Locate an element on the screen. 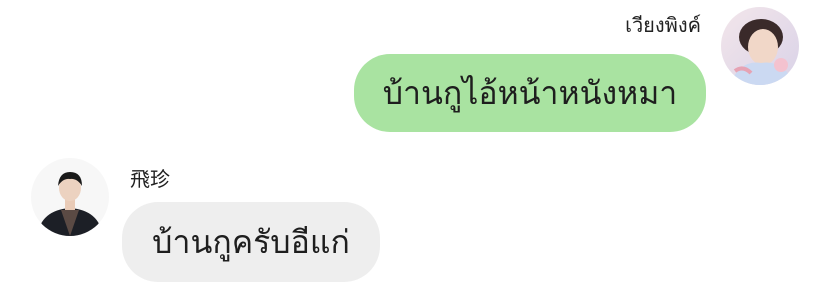 The height and width of the screenshot is (301, 828). sender-name: 飛珍 is located at coordinates (150, 179).